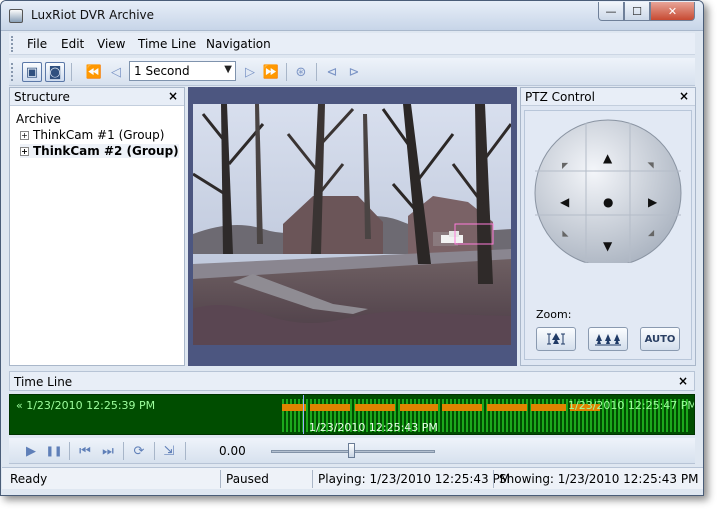  Describe the element at coordinates (72, 44) in the screenshot. I see `menu-edit: Edit` at that location.